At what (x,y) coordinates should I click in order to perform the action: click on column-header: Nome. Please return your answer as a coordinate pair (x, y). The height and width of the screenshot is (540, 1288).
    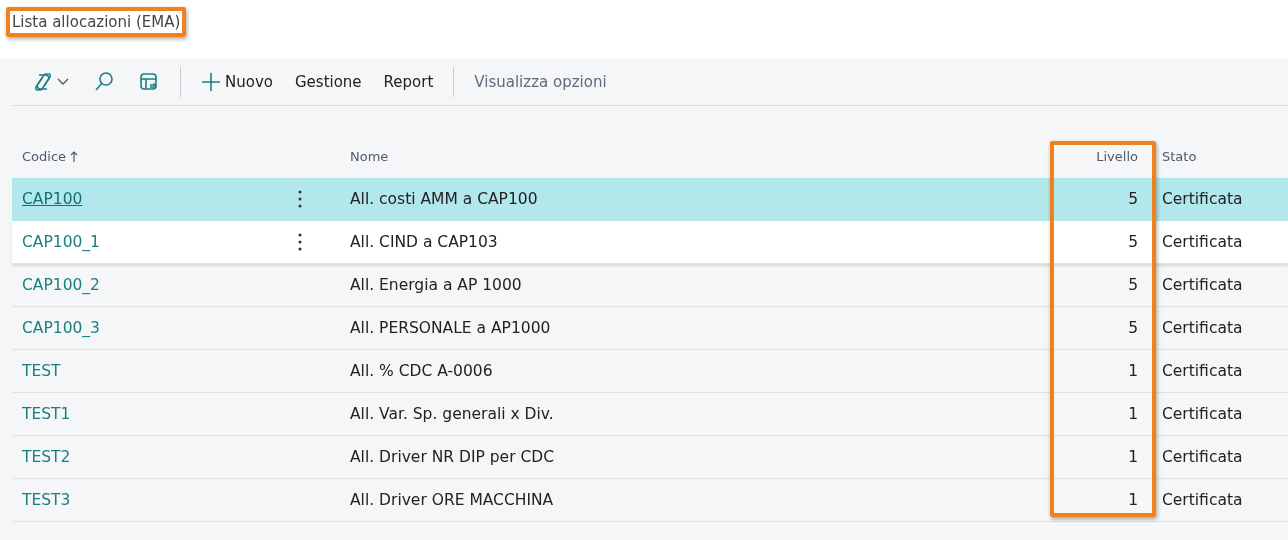
    Looking at the image, I should click on (698, 156).